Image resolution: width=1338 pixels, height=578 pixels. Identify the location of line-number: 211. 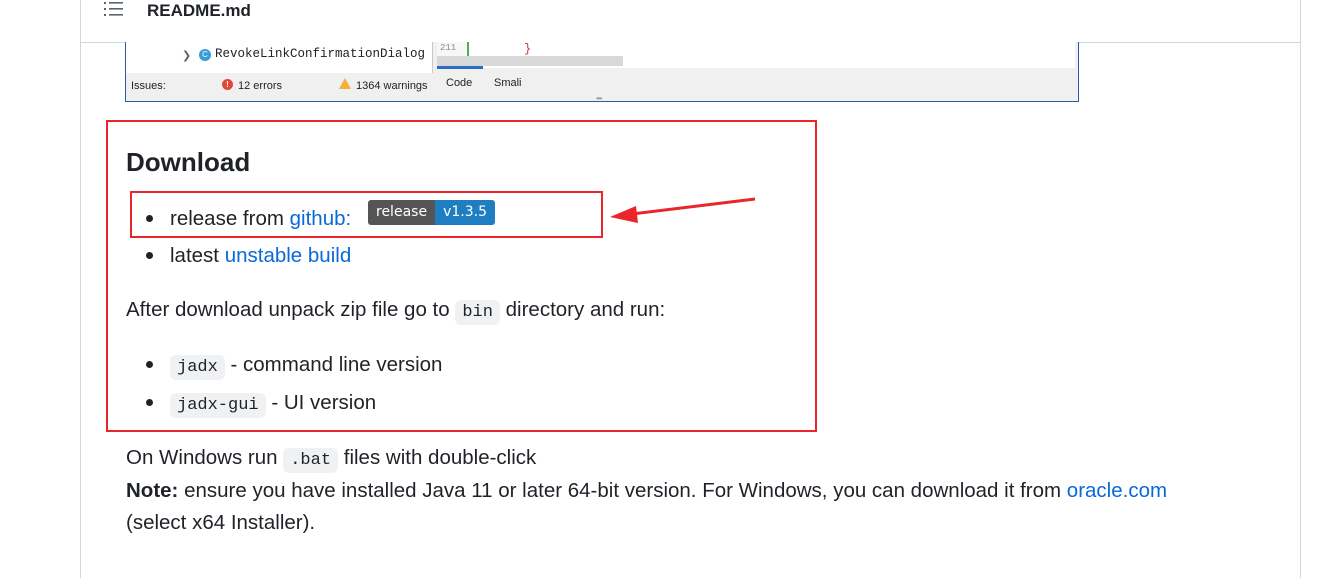
(448, 48).